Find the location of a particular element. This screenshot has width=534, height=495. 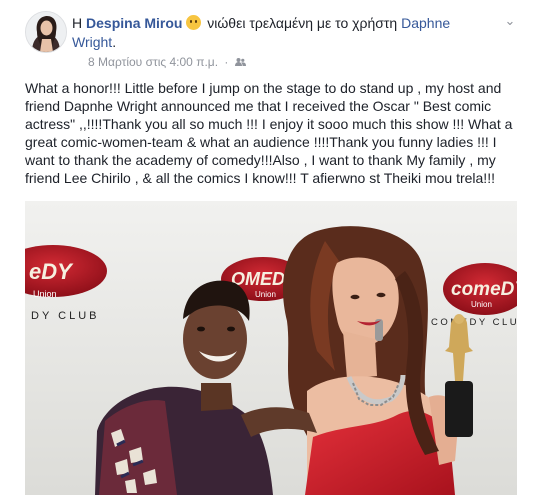

feeling-text: νιώθει τρελαμένη με το χρήστη is located at coordinates (302, 23).